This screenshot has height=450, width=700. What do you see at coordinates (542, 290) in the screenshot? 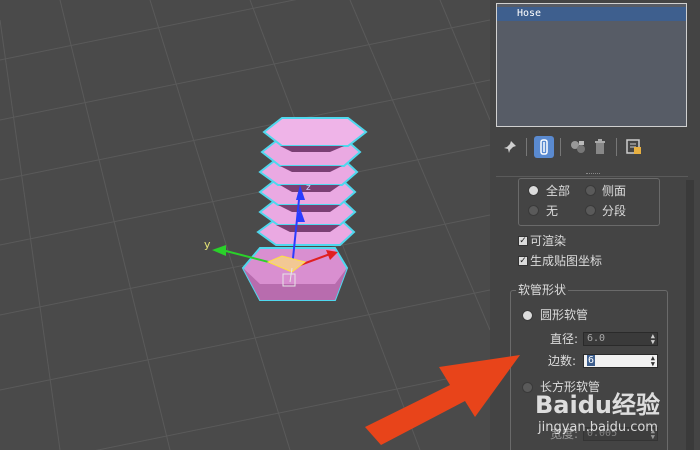
I see `hose-shape-title: 软管形状` at bounding box center [542, 290].